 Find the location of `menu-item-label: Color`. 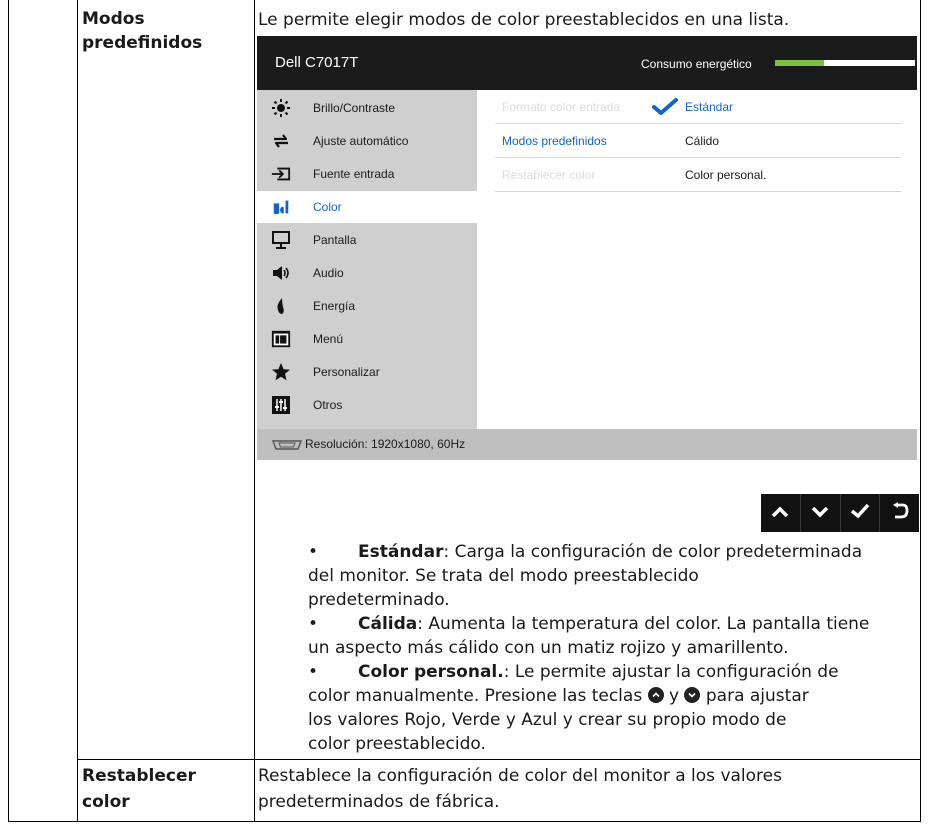

menu-item-label: Color is located at coordinates (327, 207).